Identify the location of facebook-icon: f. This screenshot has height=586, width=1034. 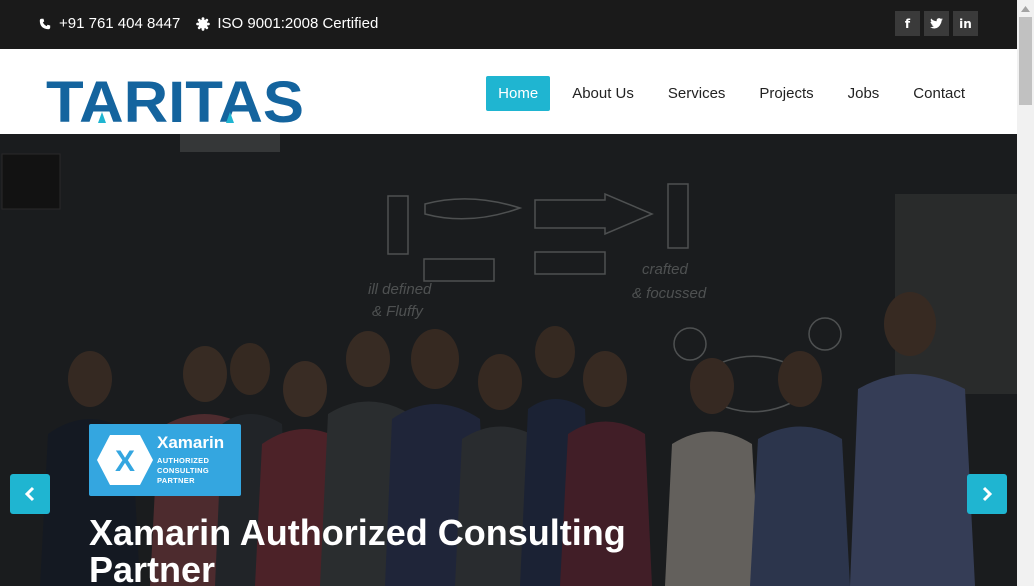
(907, 23).